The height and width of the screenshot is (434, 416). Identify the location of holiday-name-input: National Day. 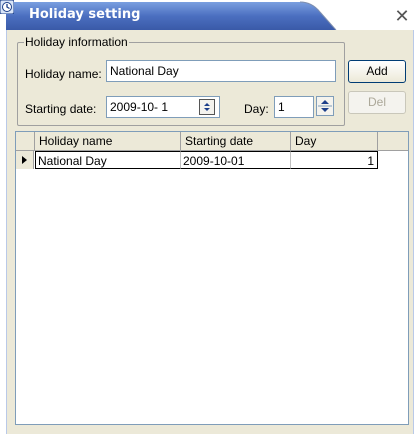
(221, 71).